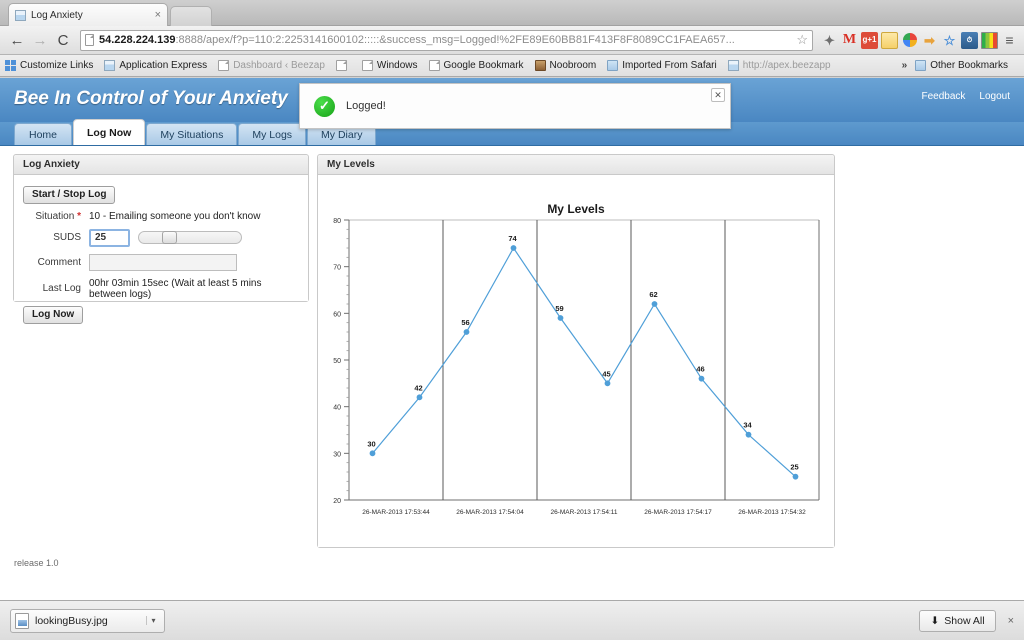  Describe the element at coordinates (272, 134) in the screenshot. I see `tab-my-logs: My Logs` at that location.